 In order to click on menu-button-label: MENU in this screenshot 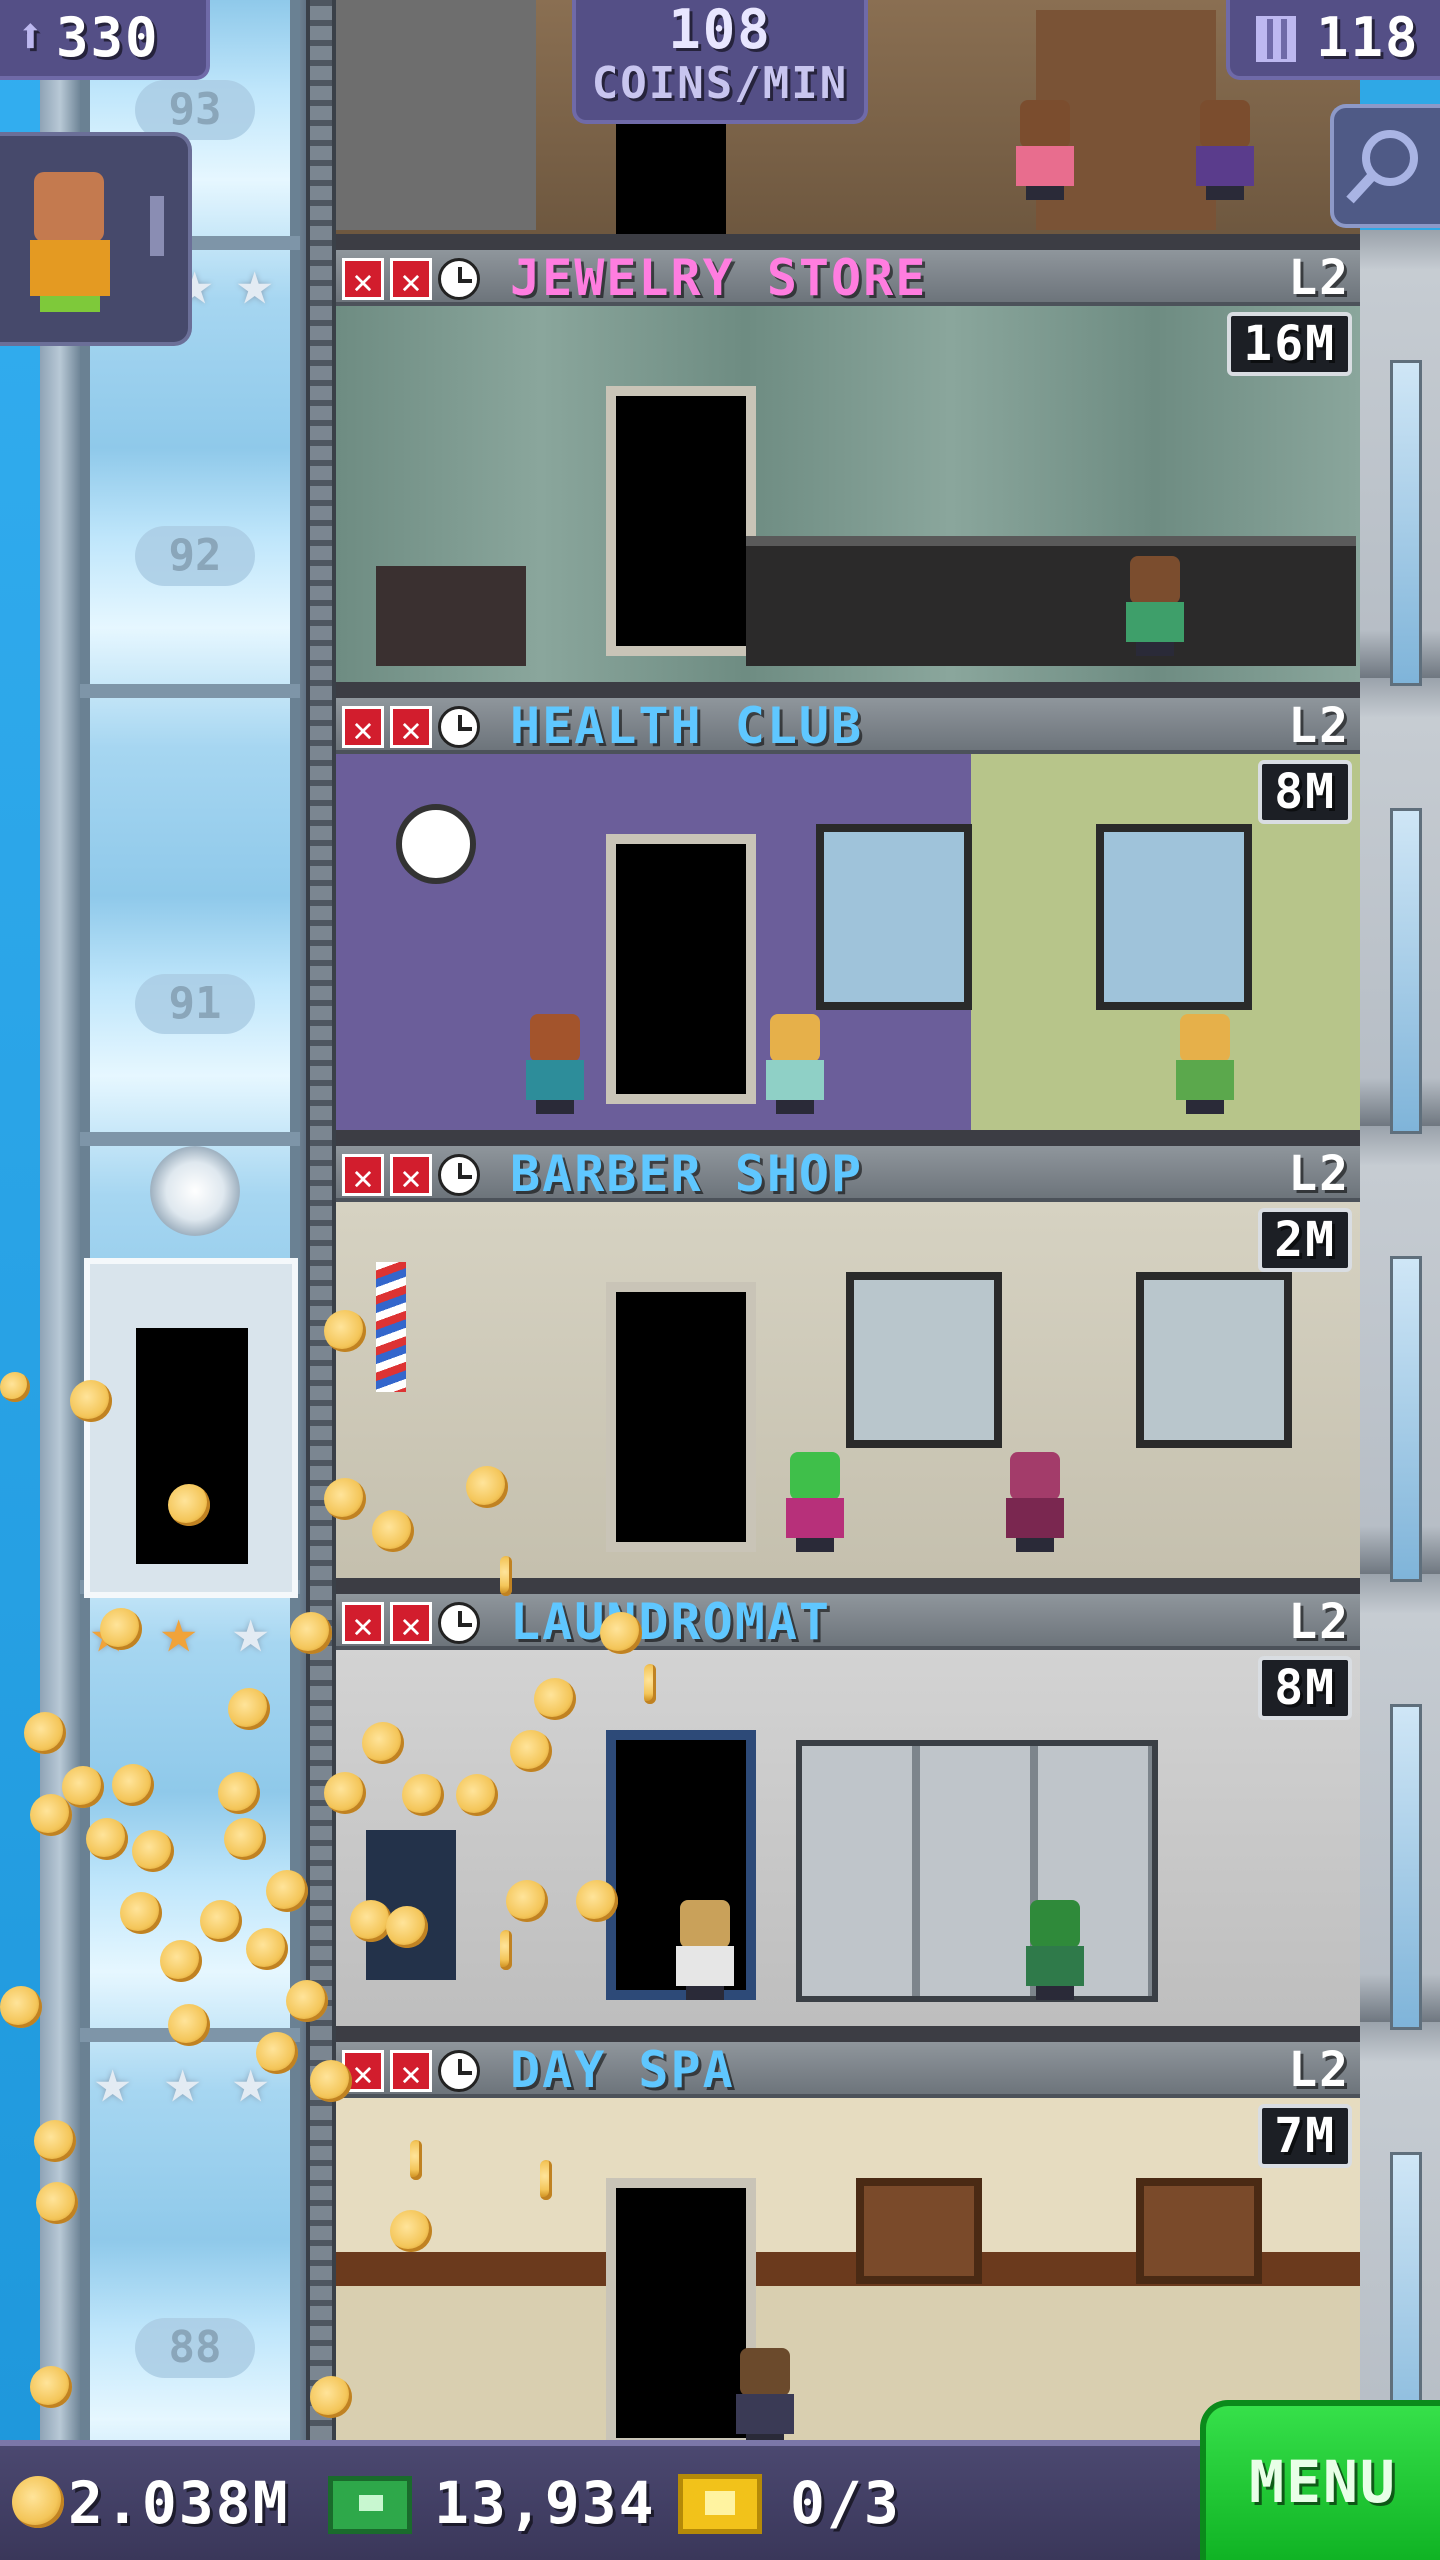, I will do `click(1323, 2482)`.